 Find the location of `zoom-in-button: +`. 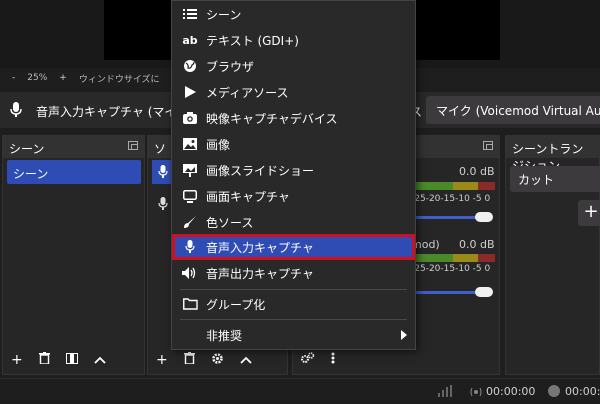

zoom-in-button: + is located at coordinates (63, 78).